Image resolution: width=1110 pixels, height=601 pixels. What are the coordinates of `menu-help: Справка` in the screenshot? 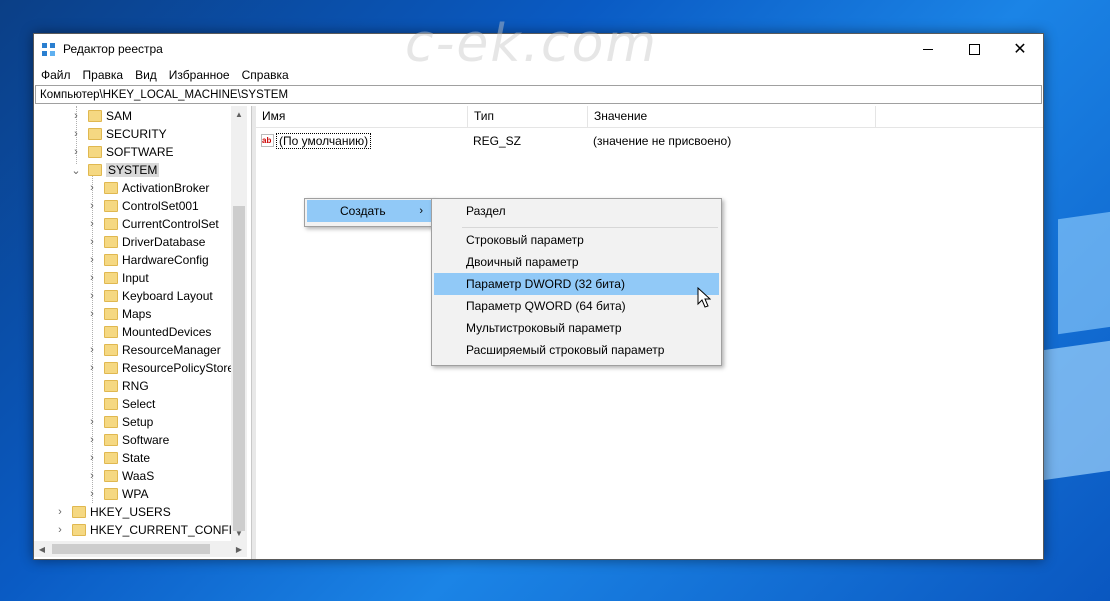 It's located at (265, 75).